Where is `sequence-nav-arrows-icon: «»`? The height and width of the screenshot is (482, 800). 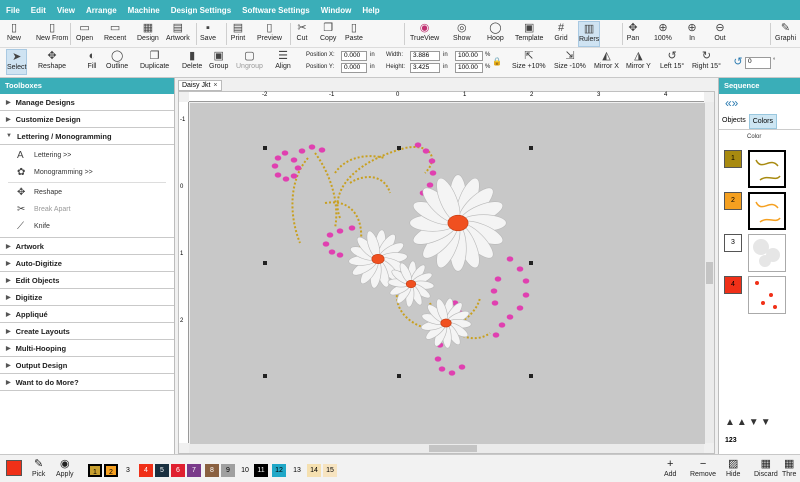
sequence-nav-arrows-icon: «» is located at coordinates (731, 103).